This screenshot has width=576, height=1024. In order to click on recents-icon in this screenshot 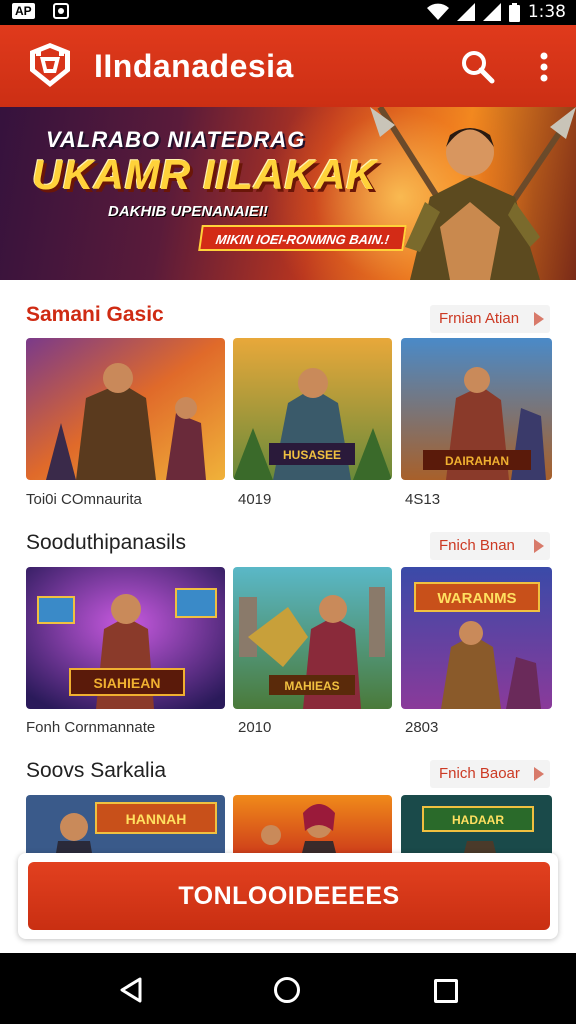, I will do `click(446, 991)`.